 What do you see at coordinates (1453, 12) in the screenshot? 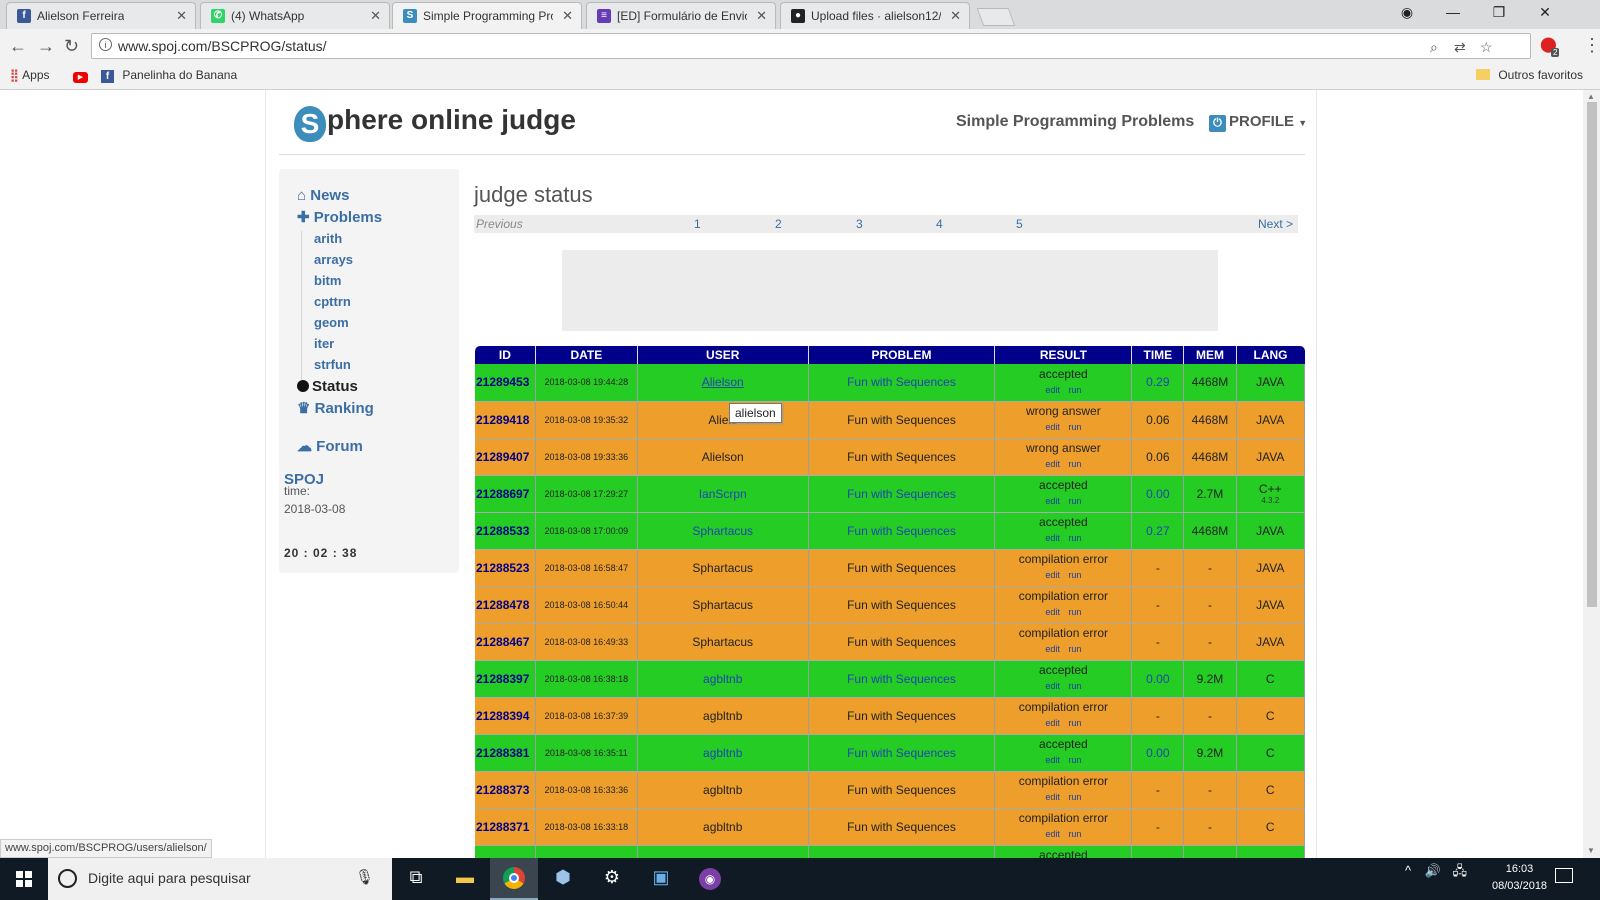
I see `minimize-button: —` at bounding box center [1453, 12].